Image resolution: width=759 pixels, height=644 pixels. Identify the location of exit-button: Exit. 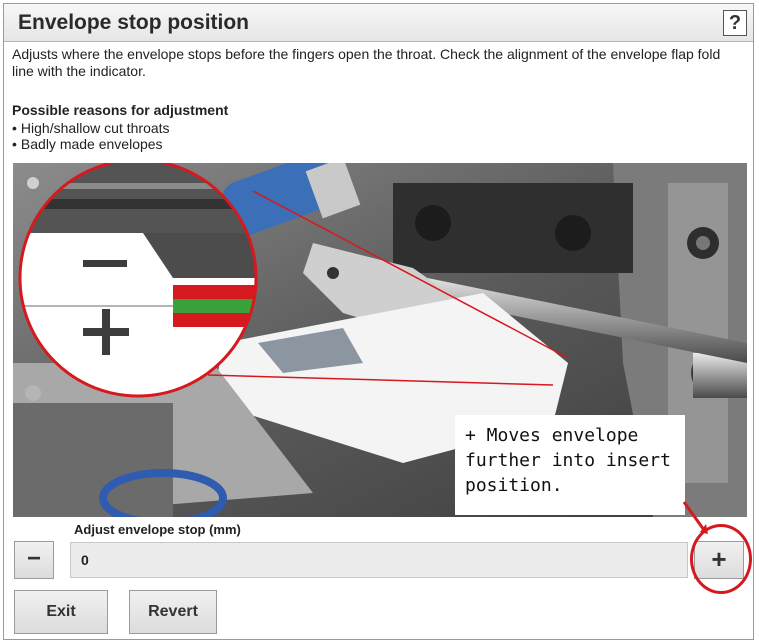
(61, 612).